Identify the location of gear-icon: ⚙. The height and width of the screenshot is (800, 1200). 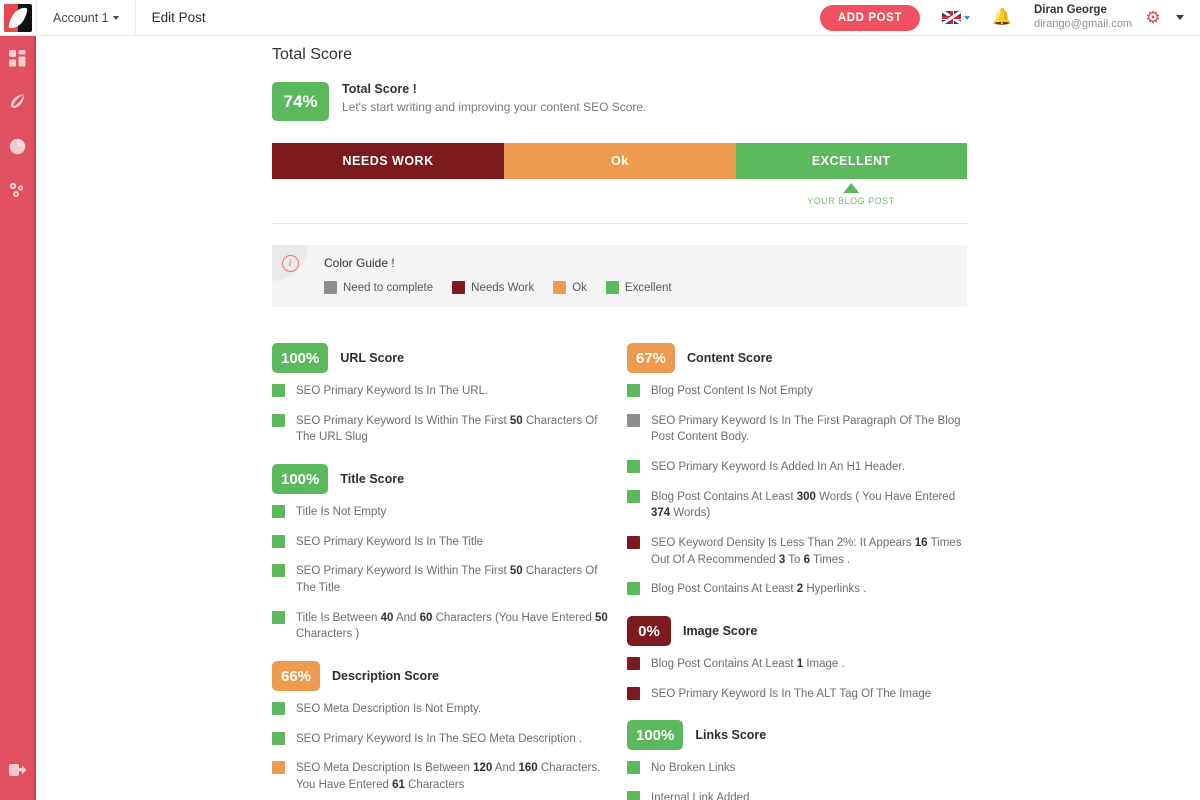
(1153, 17).